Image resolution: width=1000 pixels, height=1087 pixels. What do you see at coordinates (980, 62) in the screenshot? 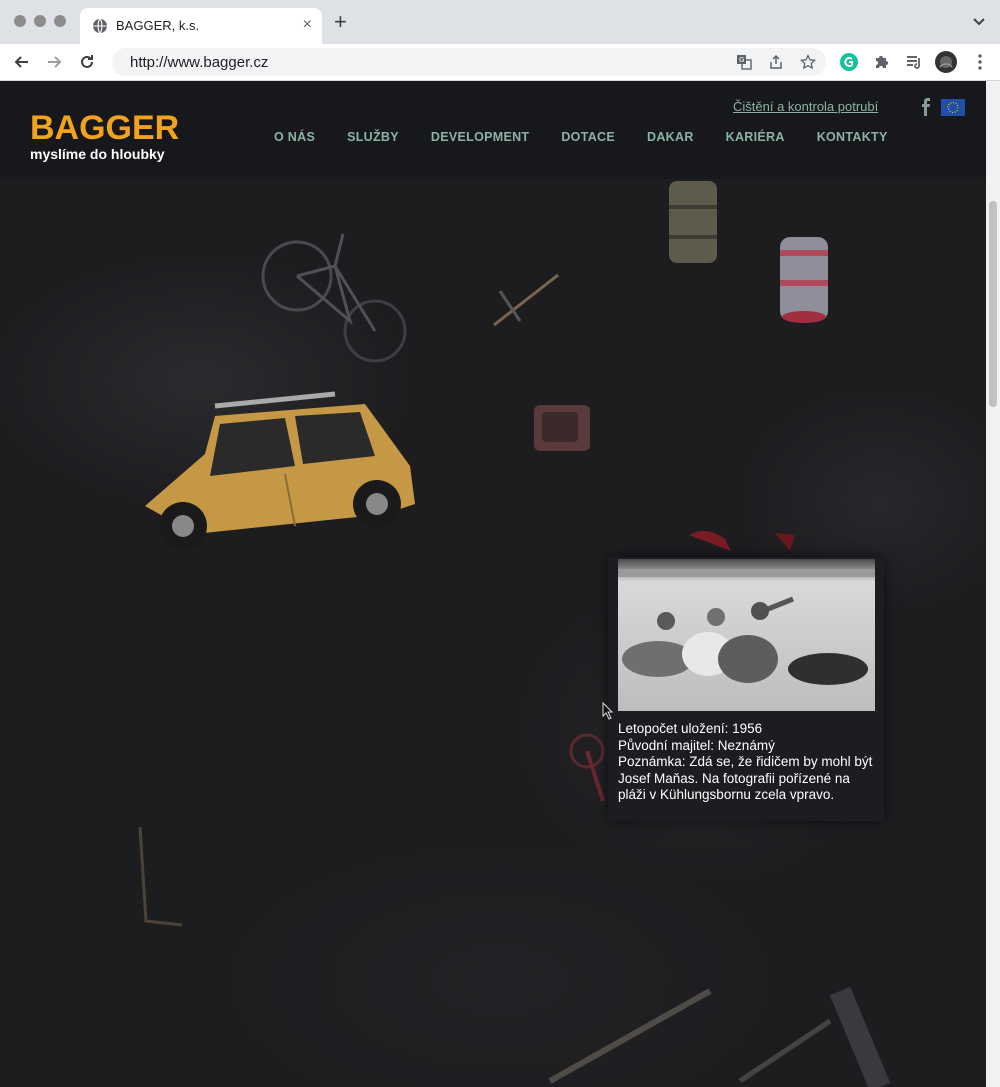
I see `kebab-menu-icon` at bounding box center [980, 62].